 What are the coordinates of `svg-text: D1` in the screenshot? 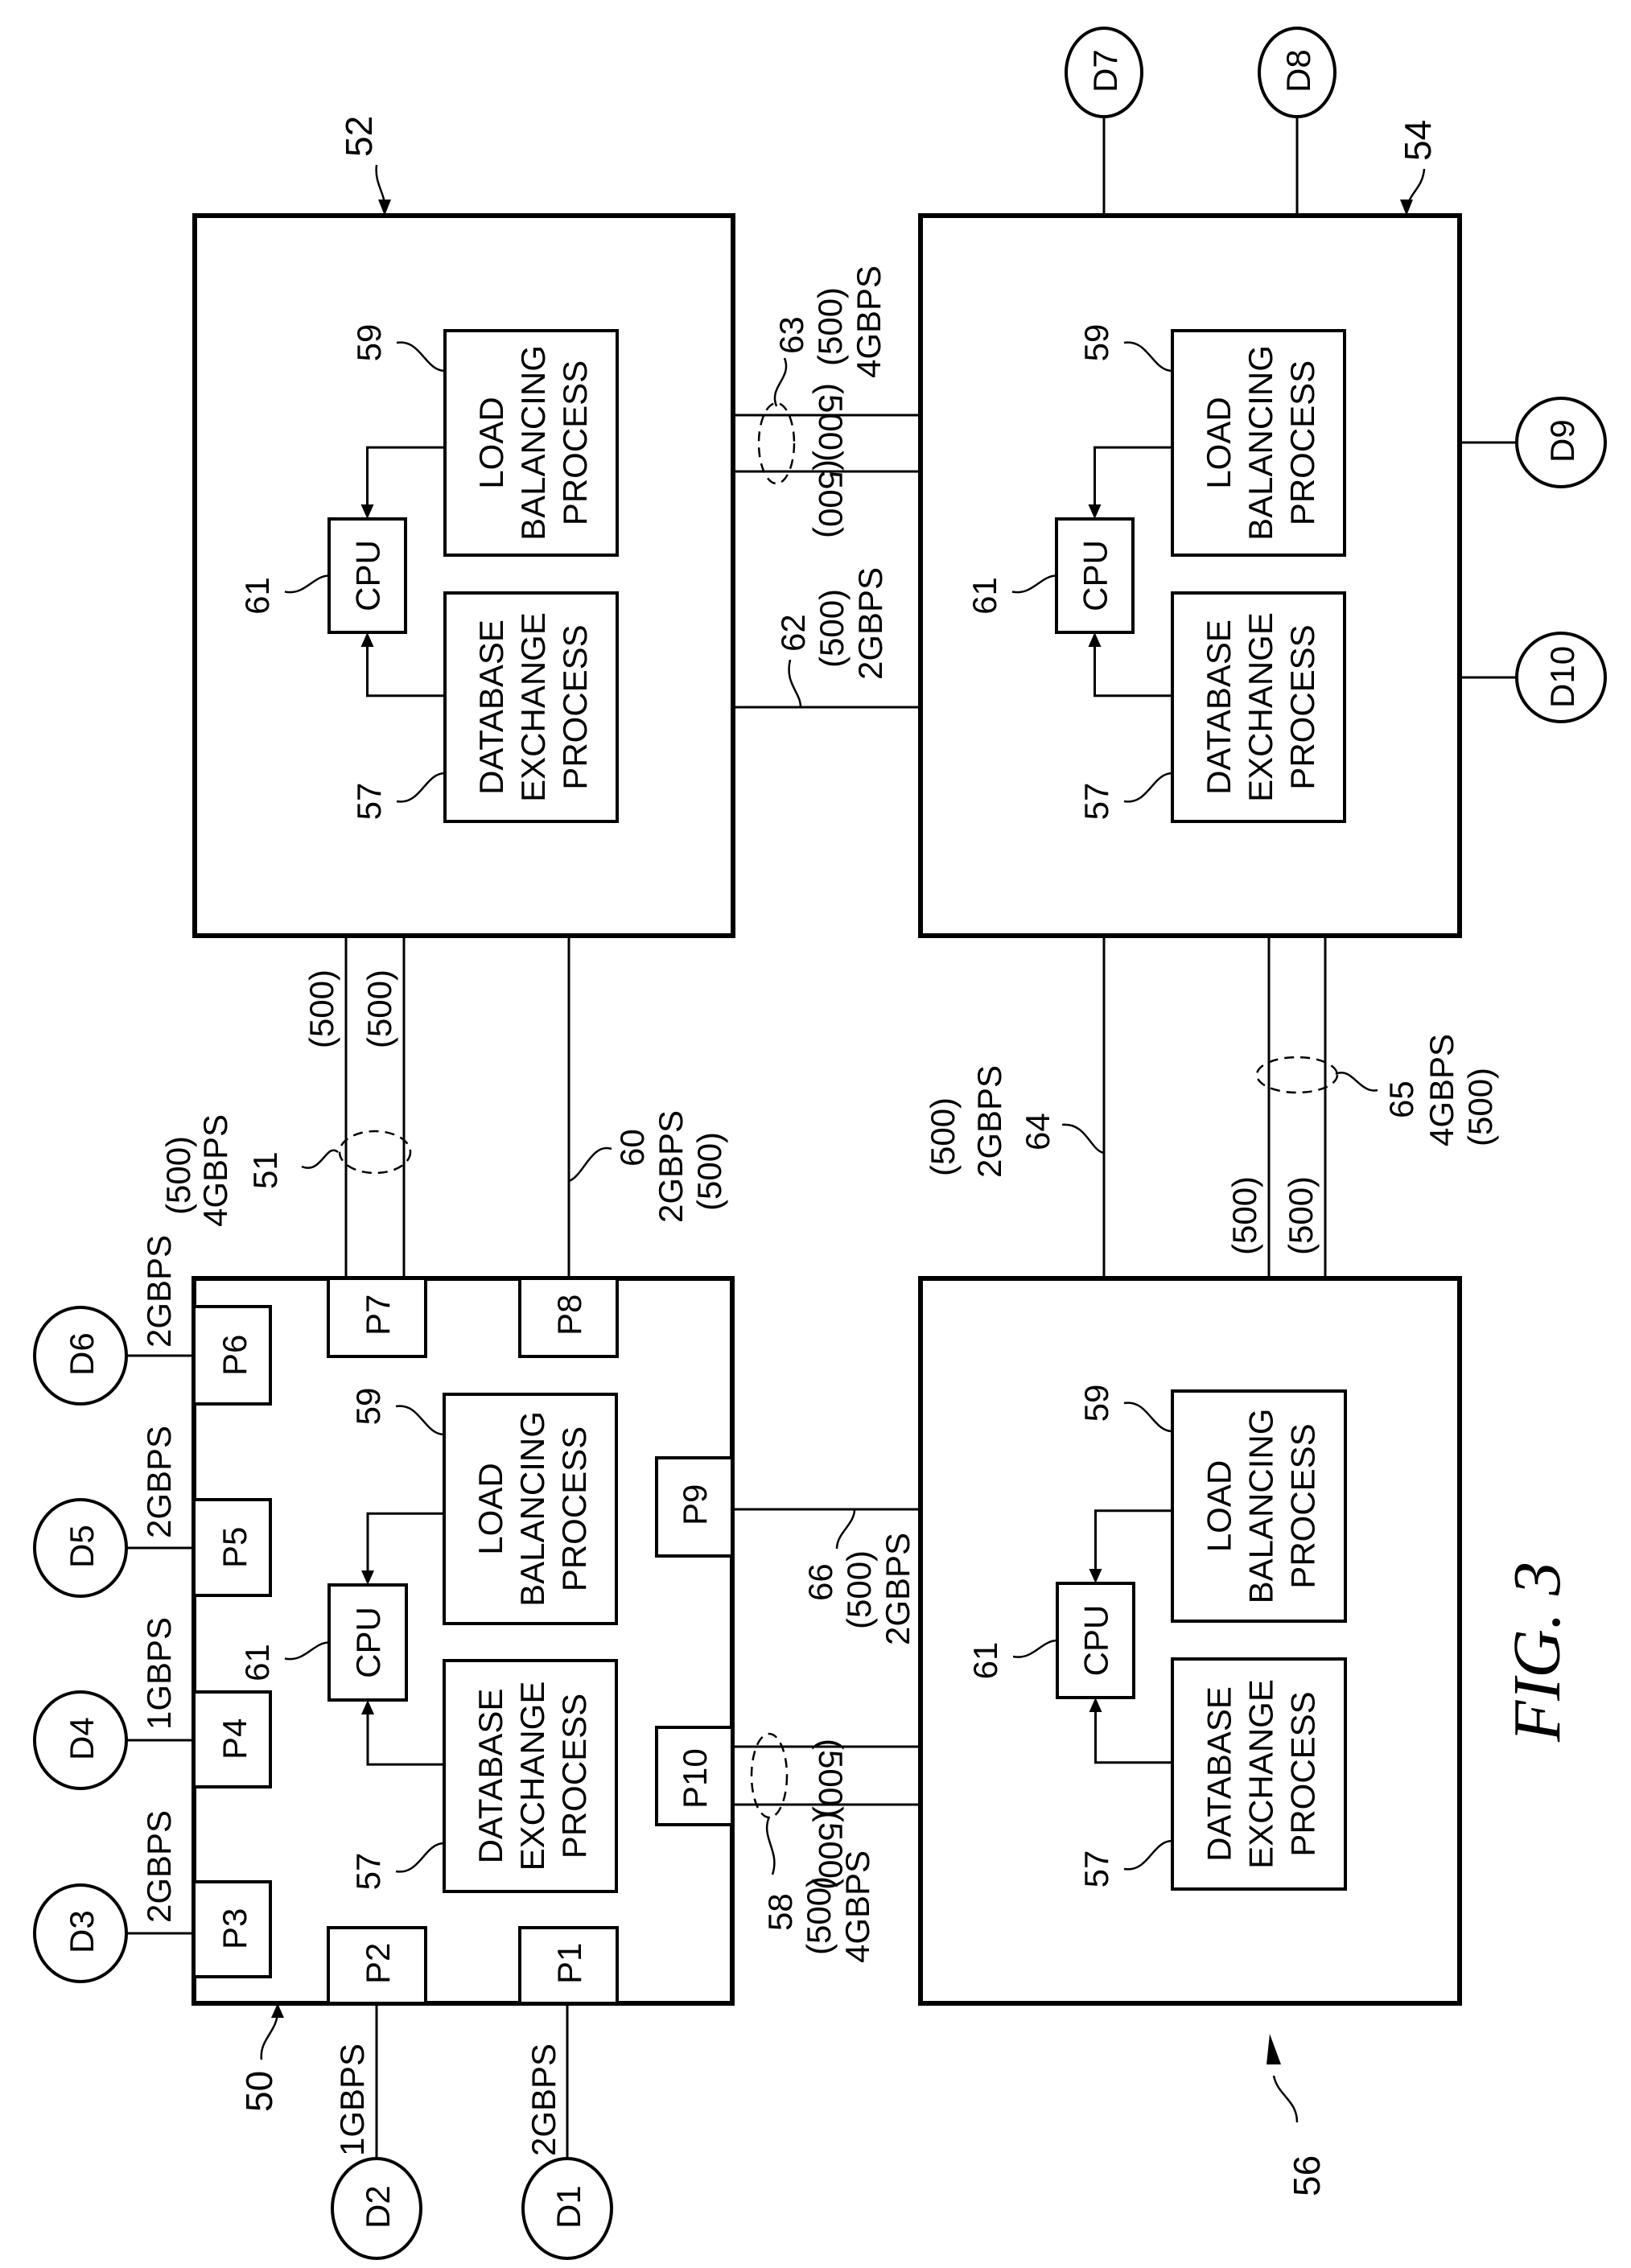 It's located at (568, 2207).